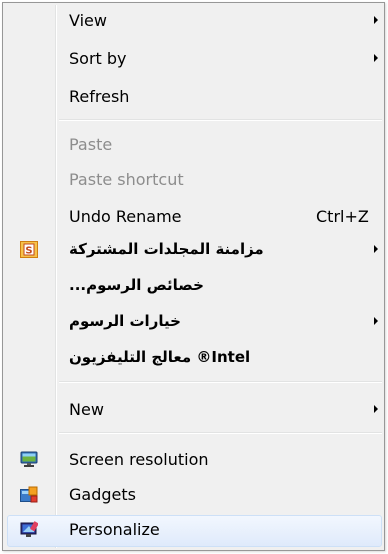 The width and height of the screenshot is (388, 554). What do you see at coordinates (99, 96) in the screenshot?
I see `menu-item-label: Refresh` at bounding box center [99, 96].